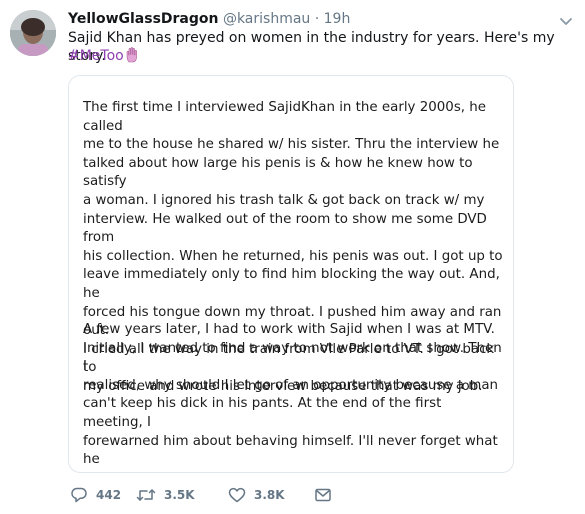 The width and height of the screenshot is (585, 514). I want to click on raised-hand-icon, so click(132, 57).